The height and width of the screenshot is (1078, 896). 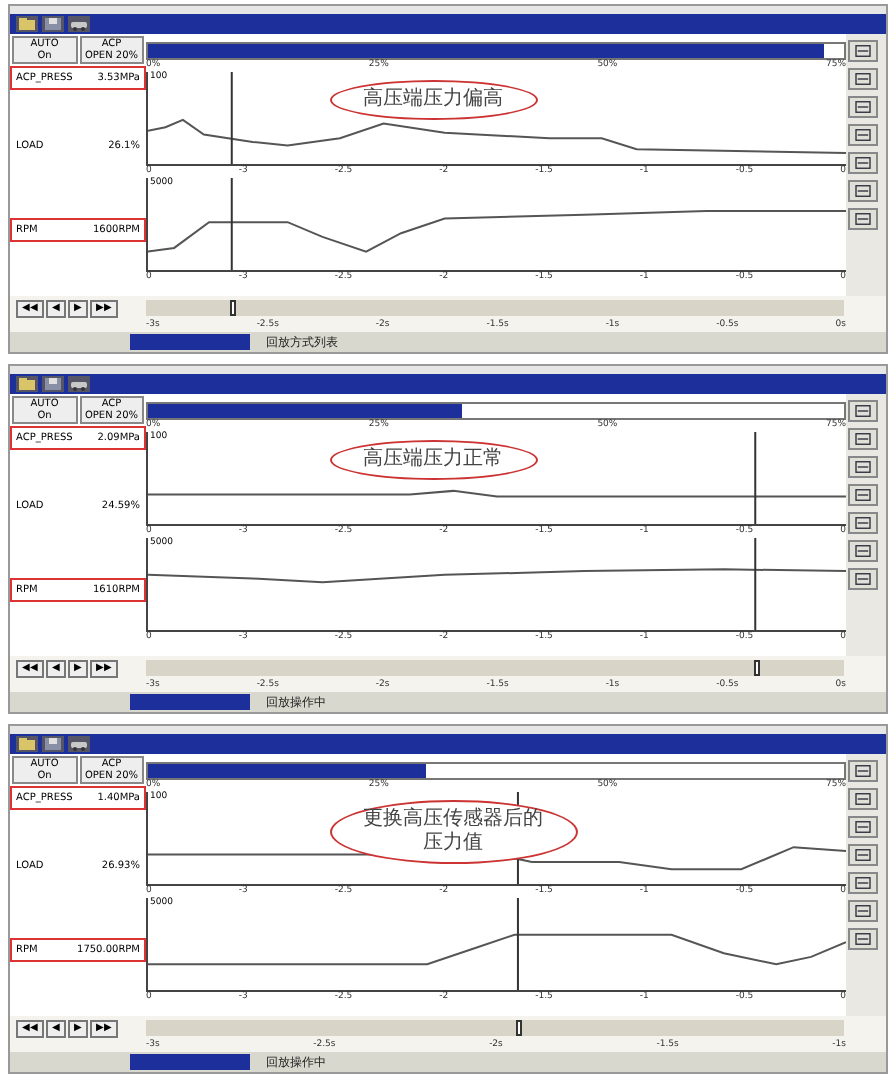 I want to click on callout-bubble: 更换高压传感器后的压力值, so click(x=453, y=832).